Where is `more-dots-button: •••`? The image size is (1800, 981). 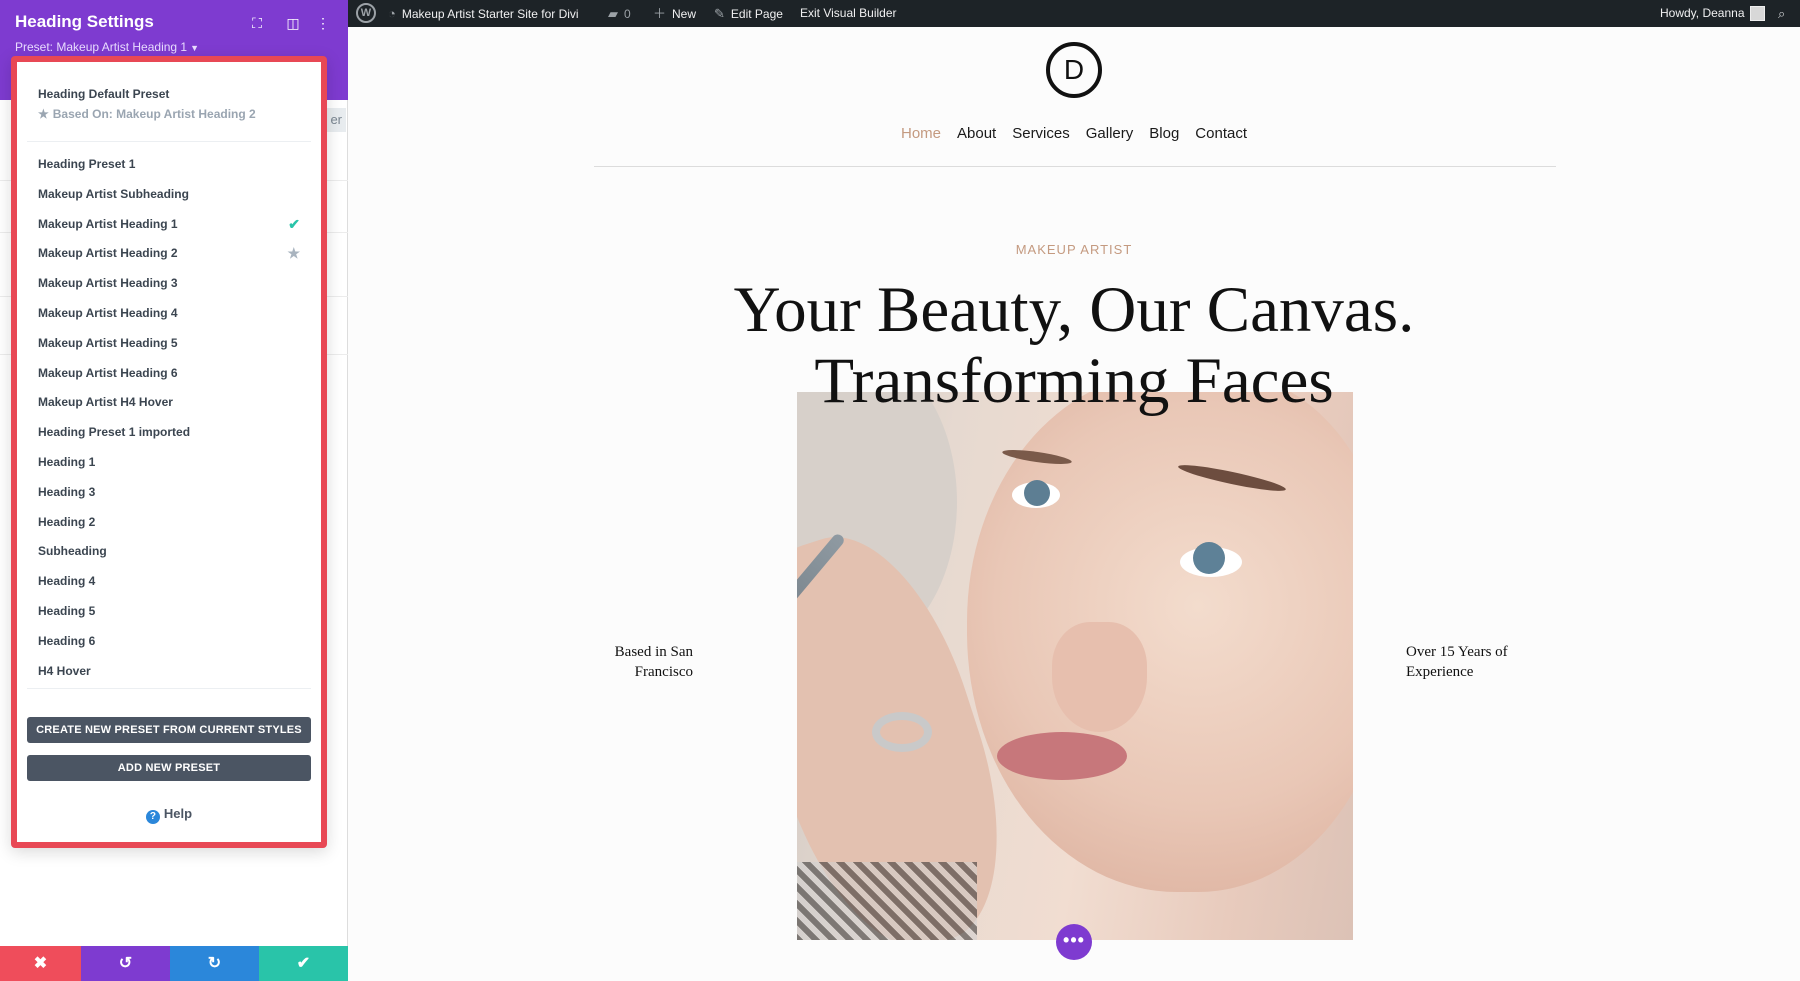 more-dots-button: ••• is located at coordinates (1074, 942).